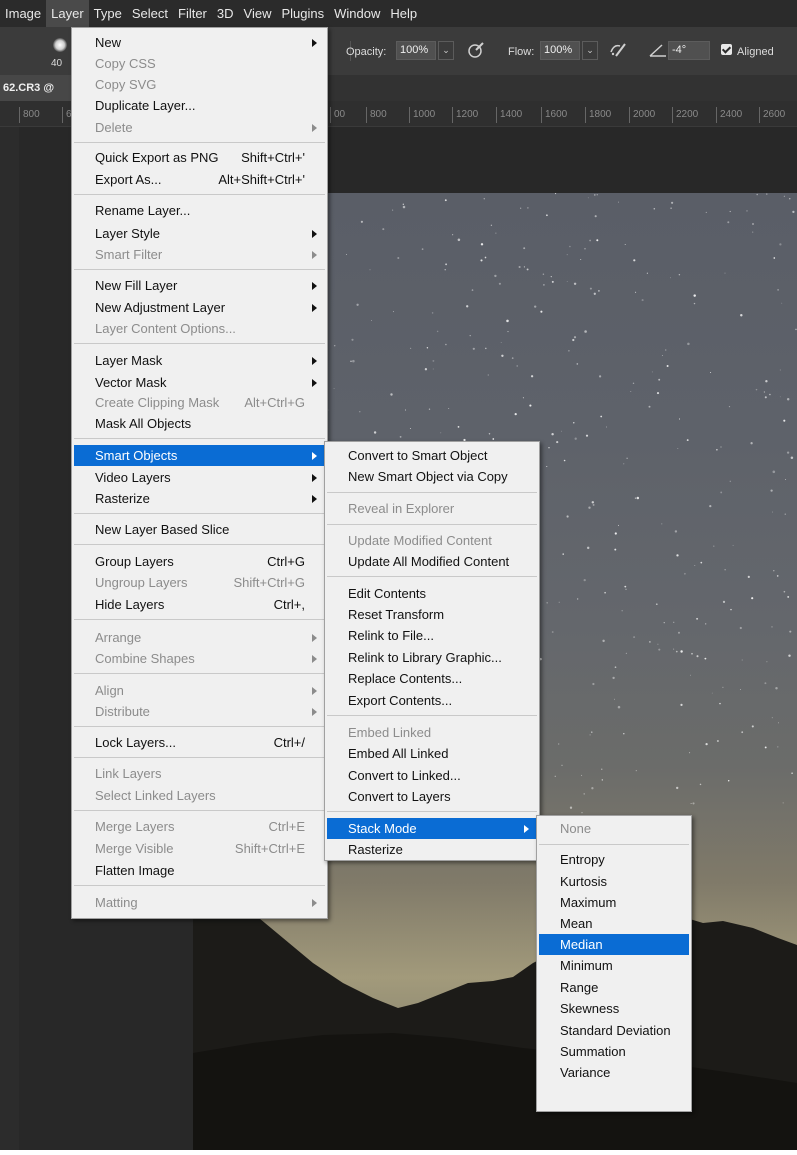 The image size is (797, 1155). Describe the element at coordinates (401, 508) in the screenshot. I see `menu-item-label: Reveal in Explorer` at that location.